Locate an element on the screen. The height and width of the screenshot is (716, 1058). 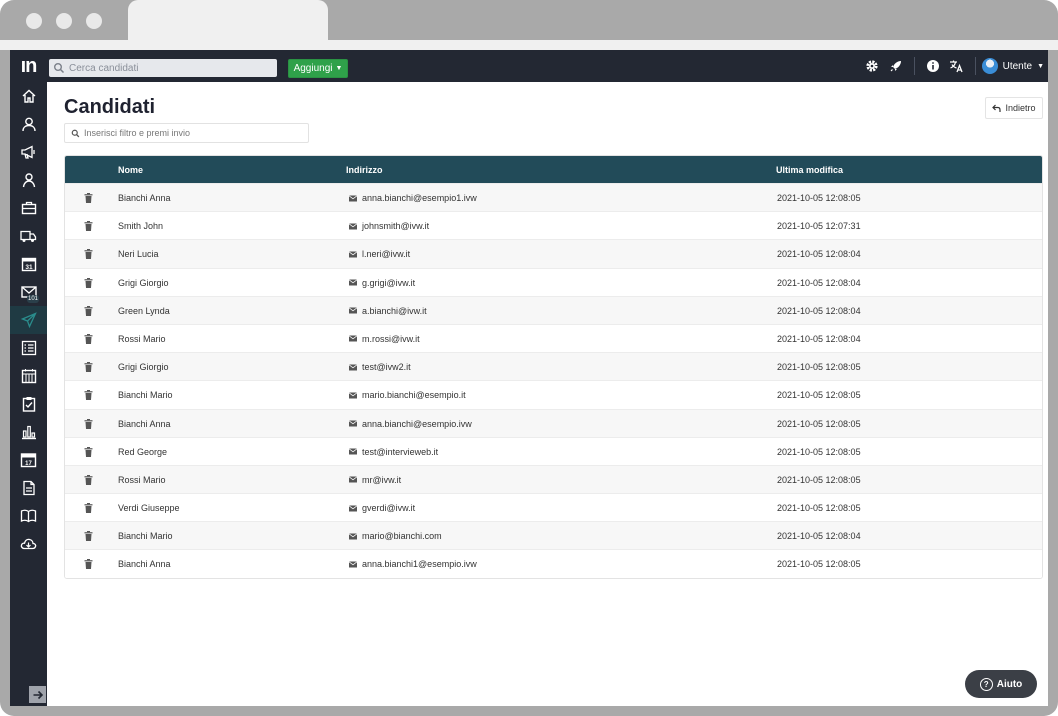
candidate-email: johnsmith@ivw.it is located at coordinates (389, 226).